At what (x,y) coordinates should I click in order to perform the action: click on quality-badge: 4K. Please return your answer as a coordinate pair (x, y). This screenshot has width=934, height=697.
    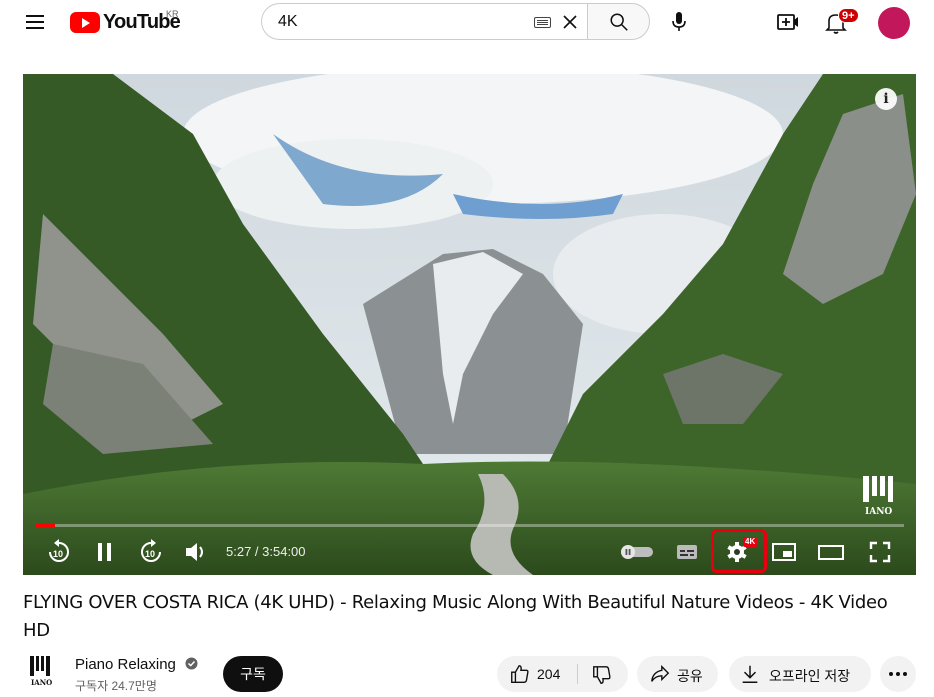
    Looking at the image, I should click on (750, 542).